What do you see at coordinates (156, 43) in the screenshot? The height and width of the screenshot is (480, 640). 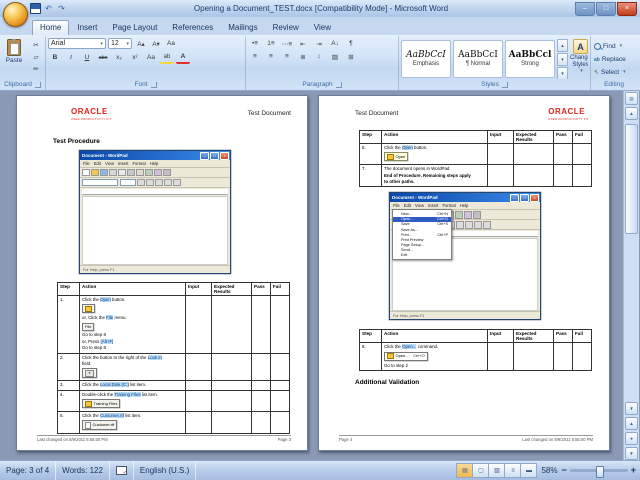 I see `shrink-font-button: A▾` at bounding box center [156, 43].